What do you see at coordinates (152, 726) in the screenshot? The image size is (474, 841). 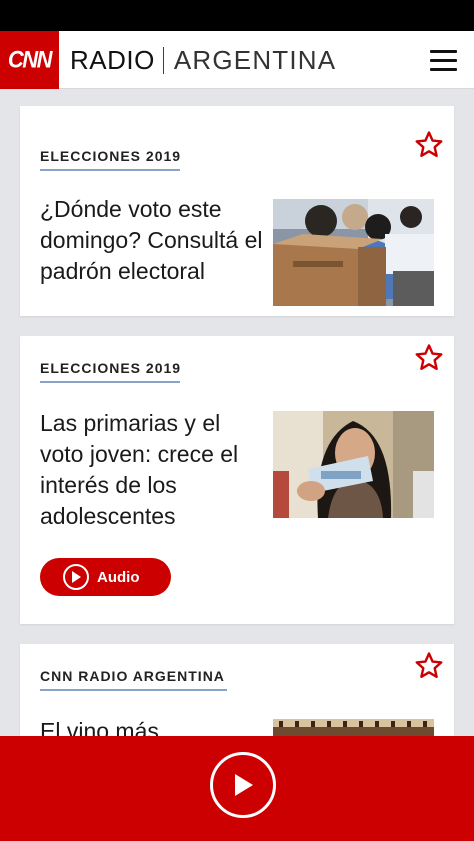 I see `article-headline: El vino más` at bounding box center [152, 726].